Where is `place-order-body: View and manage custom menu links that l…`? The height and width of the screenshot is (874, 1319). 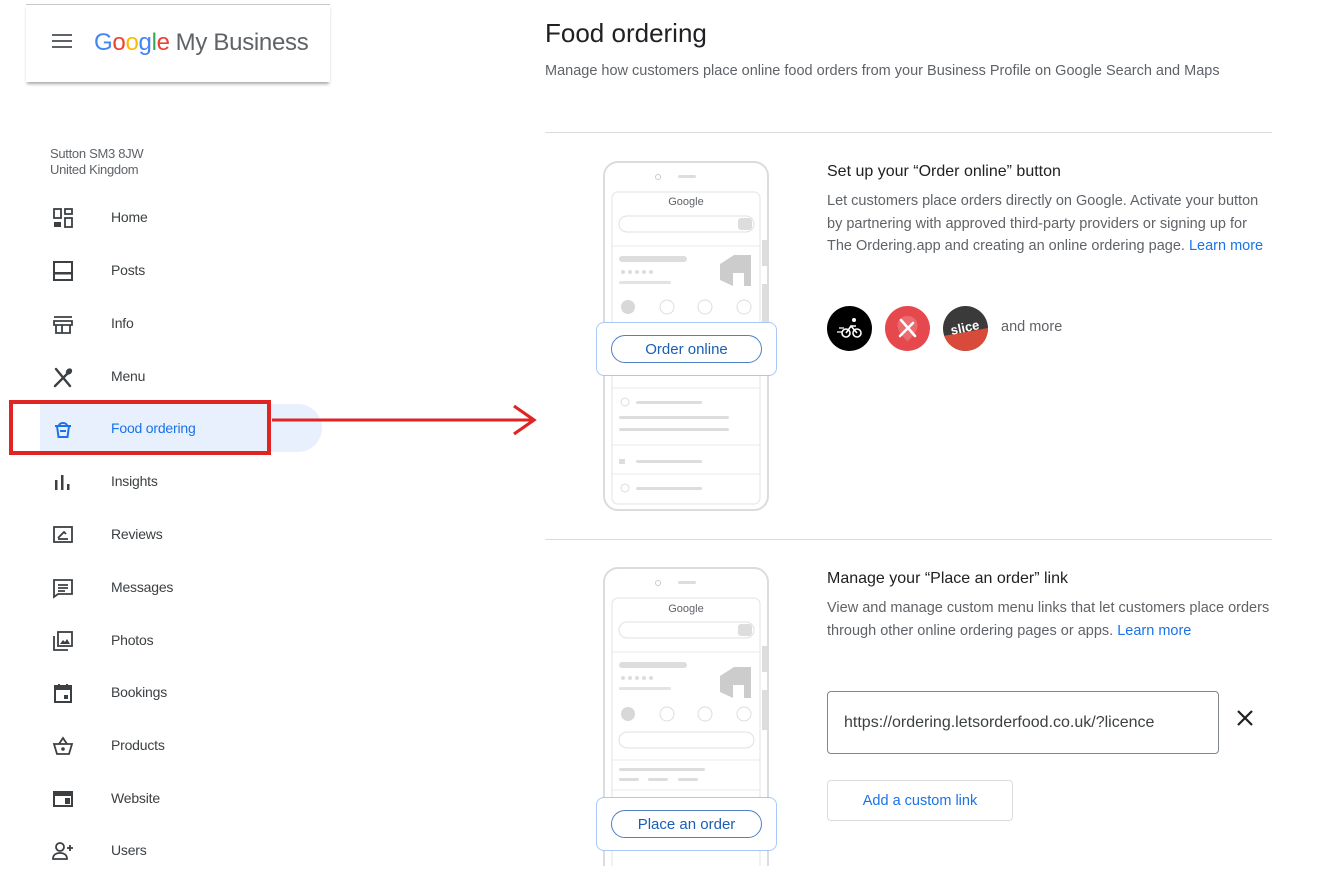 place-order-body: View and manage custom menu links that l… is located at coordinates (1048, 619).